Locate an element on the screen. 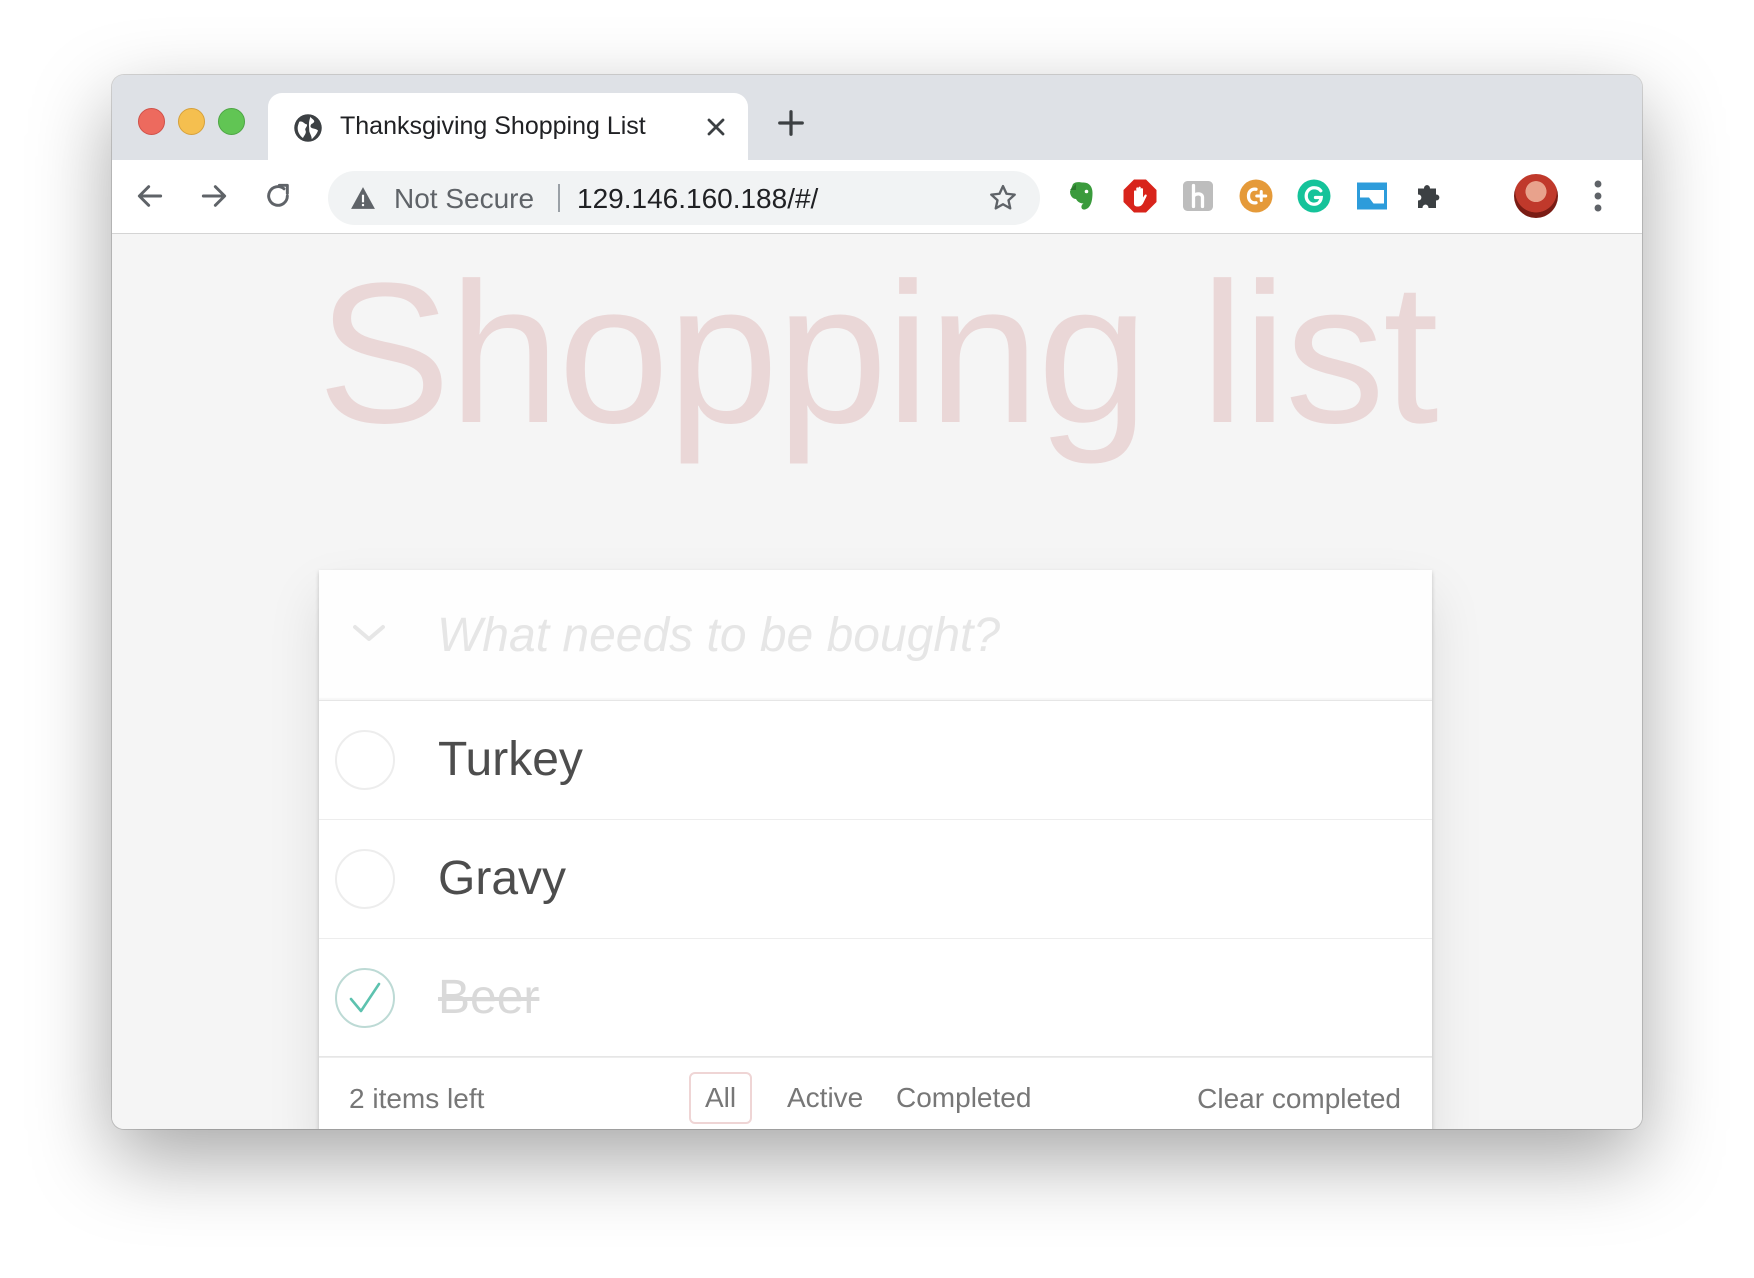 The image size is (1754, 1278). url-text: 129.146.160.188/#/ is located at coordinates (697, 199).